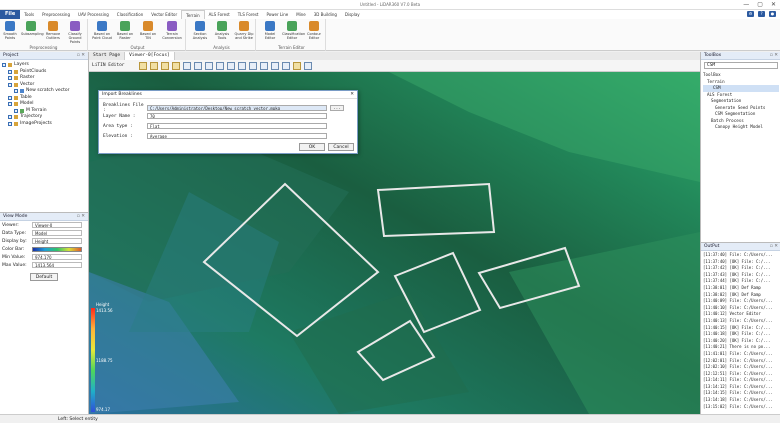 The image size is (780, 423). What do you see at coordinates (57, 233) in the screenshot?
I see `data-type-select: Model` at bounding box center [57, 233].